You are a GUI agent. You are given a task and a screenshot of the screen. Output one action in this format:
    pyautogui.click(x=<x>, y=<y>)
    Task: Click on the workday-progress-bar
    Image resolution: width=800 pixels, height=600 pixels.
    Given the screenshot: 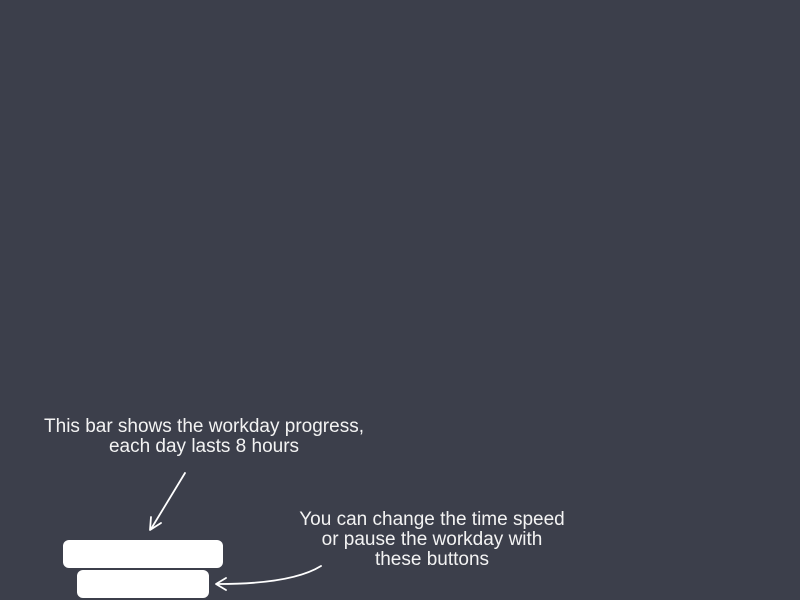 What is the action you would take?
    pyautogui.click(x=143, y=554)
    